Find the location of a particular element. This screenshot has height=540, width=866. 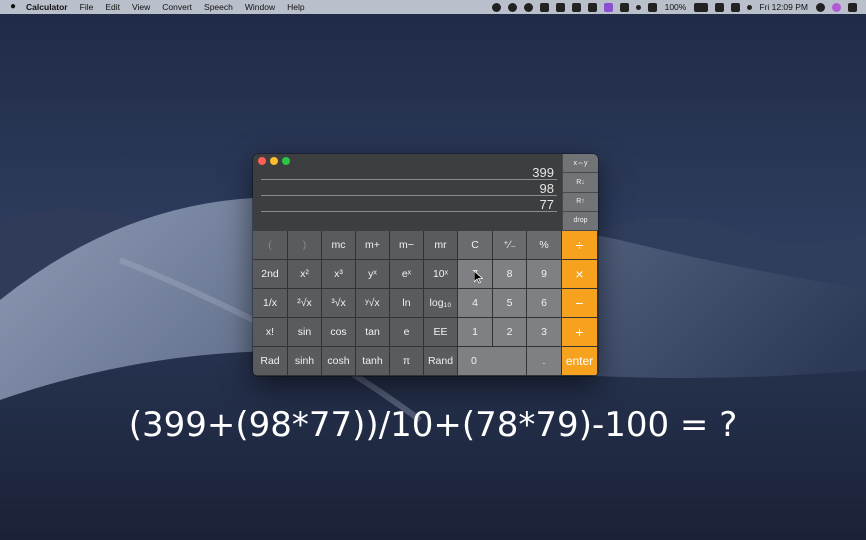

sin-key: sin is located at coordinates (305, 332).